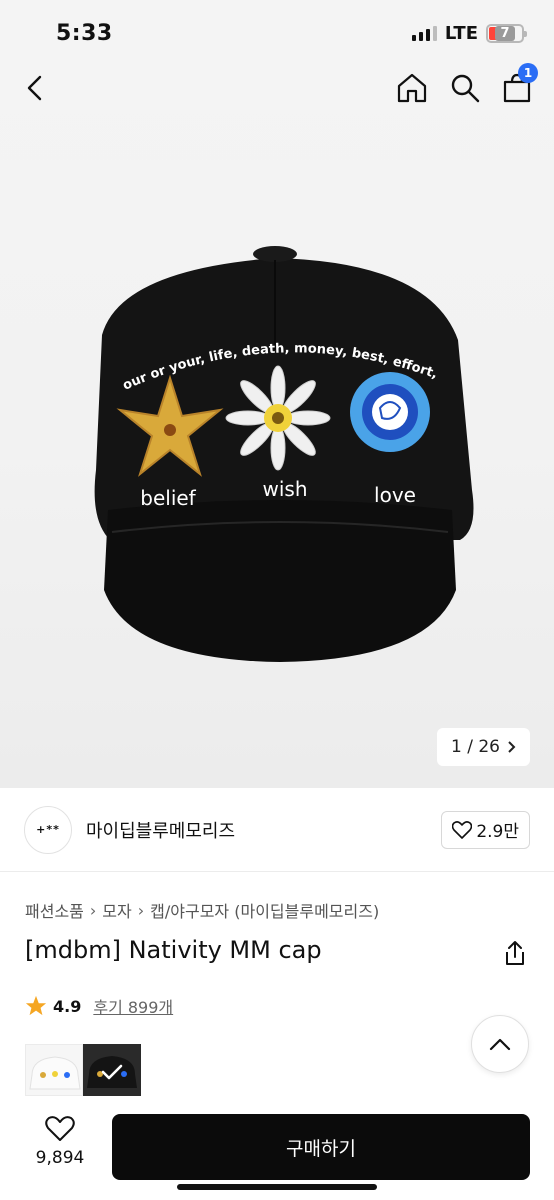  What do you see at coordinates (54, 910) in the screenshot?
I see `breadcrumb-item: 패션소품` at bounding box center [54, 910].